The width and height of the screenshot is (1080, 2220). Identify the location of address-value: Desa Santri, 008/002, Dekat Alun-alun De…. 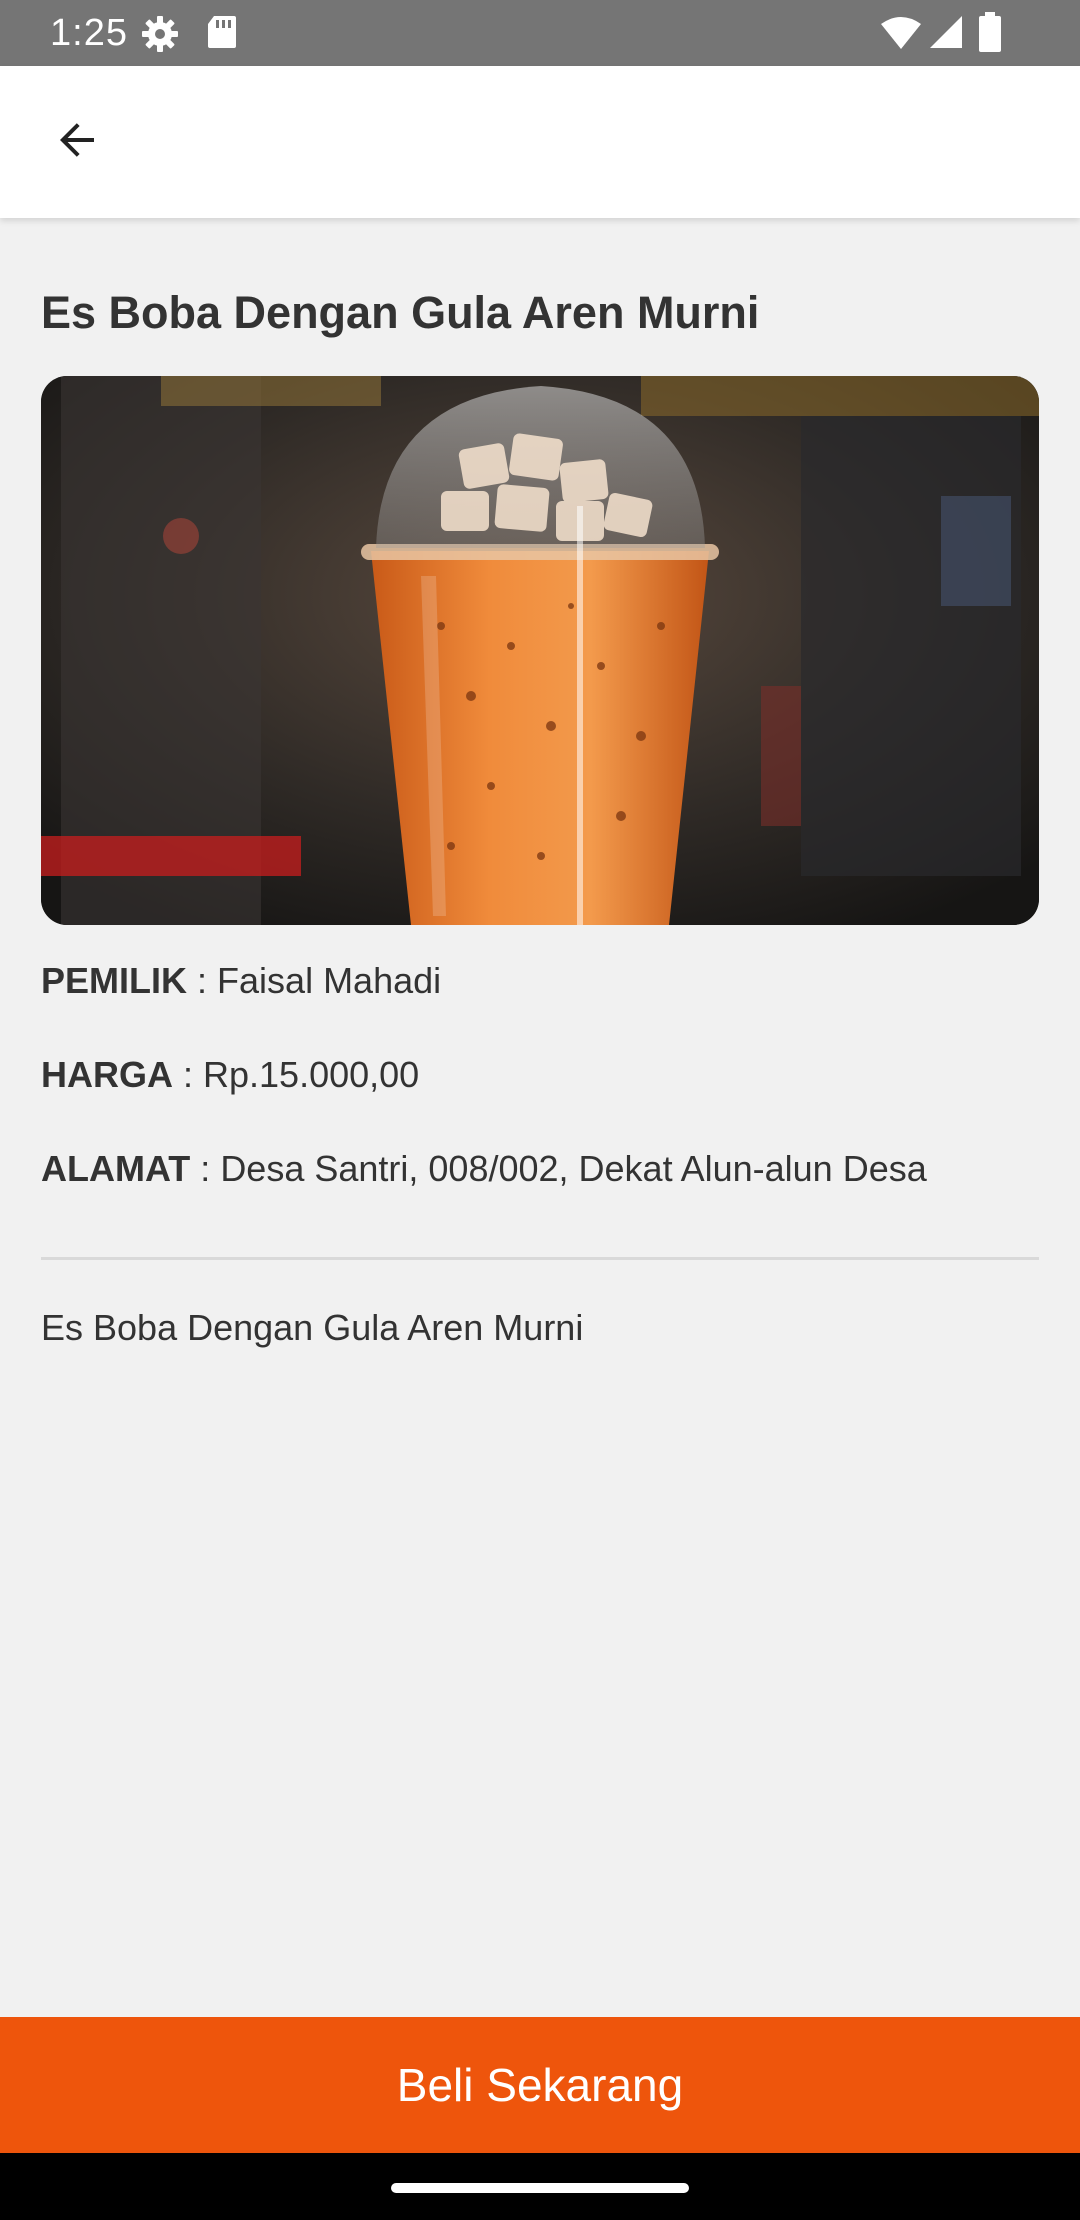
(573, 1168).